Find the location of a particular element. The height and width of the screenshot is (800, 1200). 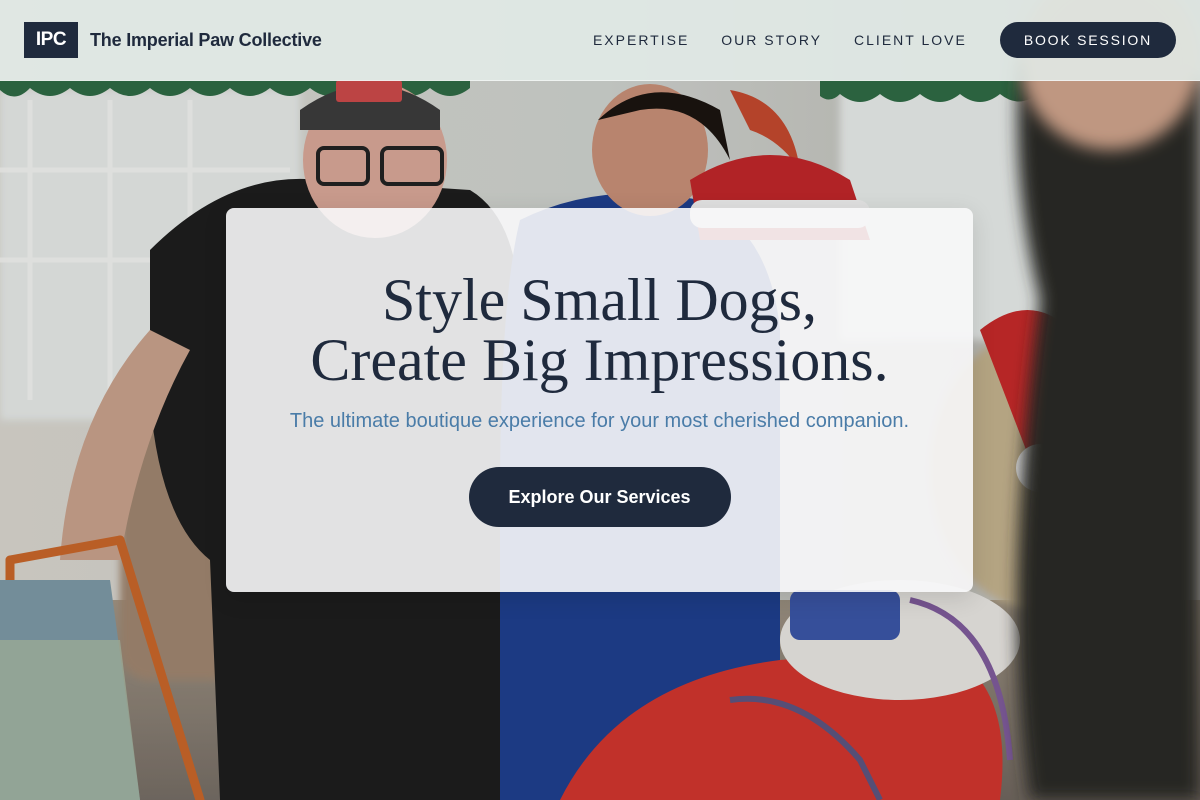

book-session-button: BOOK SESSION is located at coordinates (1087, 40).